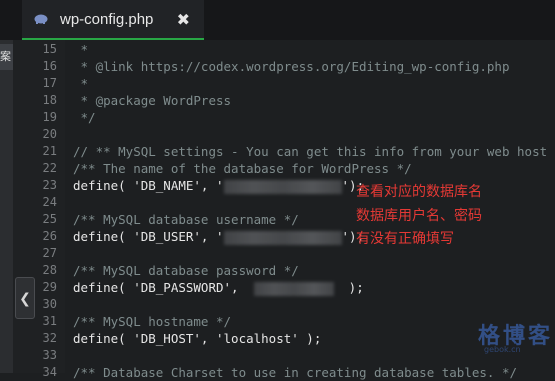 The height and width of the screenshot is (381, 555). Describe the element at coordinates (277, 20) in the screenshot. I see `tab-bar: wp-config.php ✖` at that location.